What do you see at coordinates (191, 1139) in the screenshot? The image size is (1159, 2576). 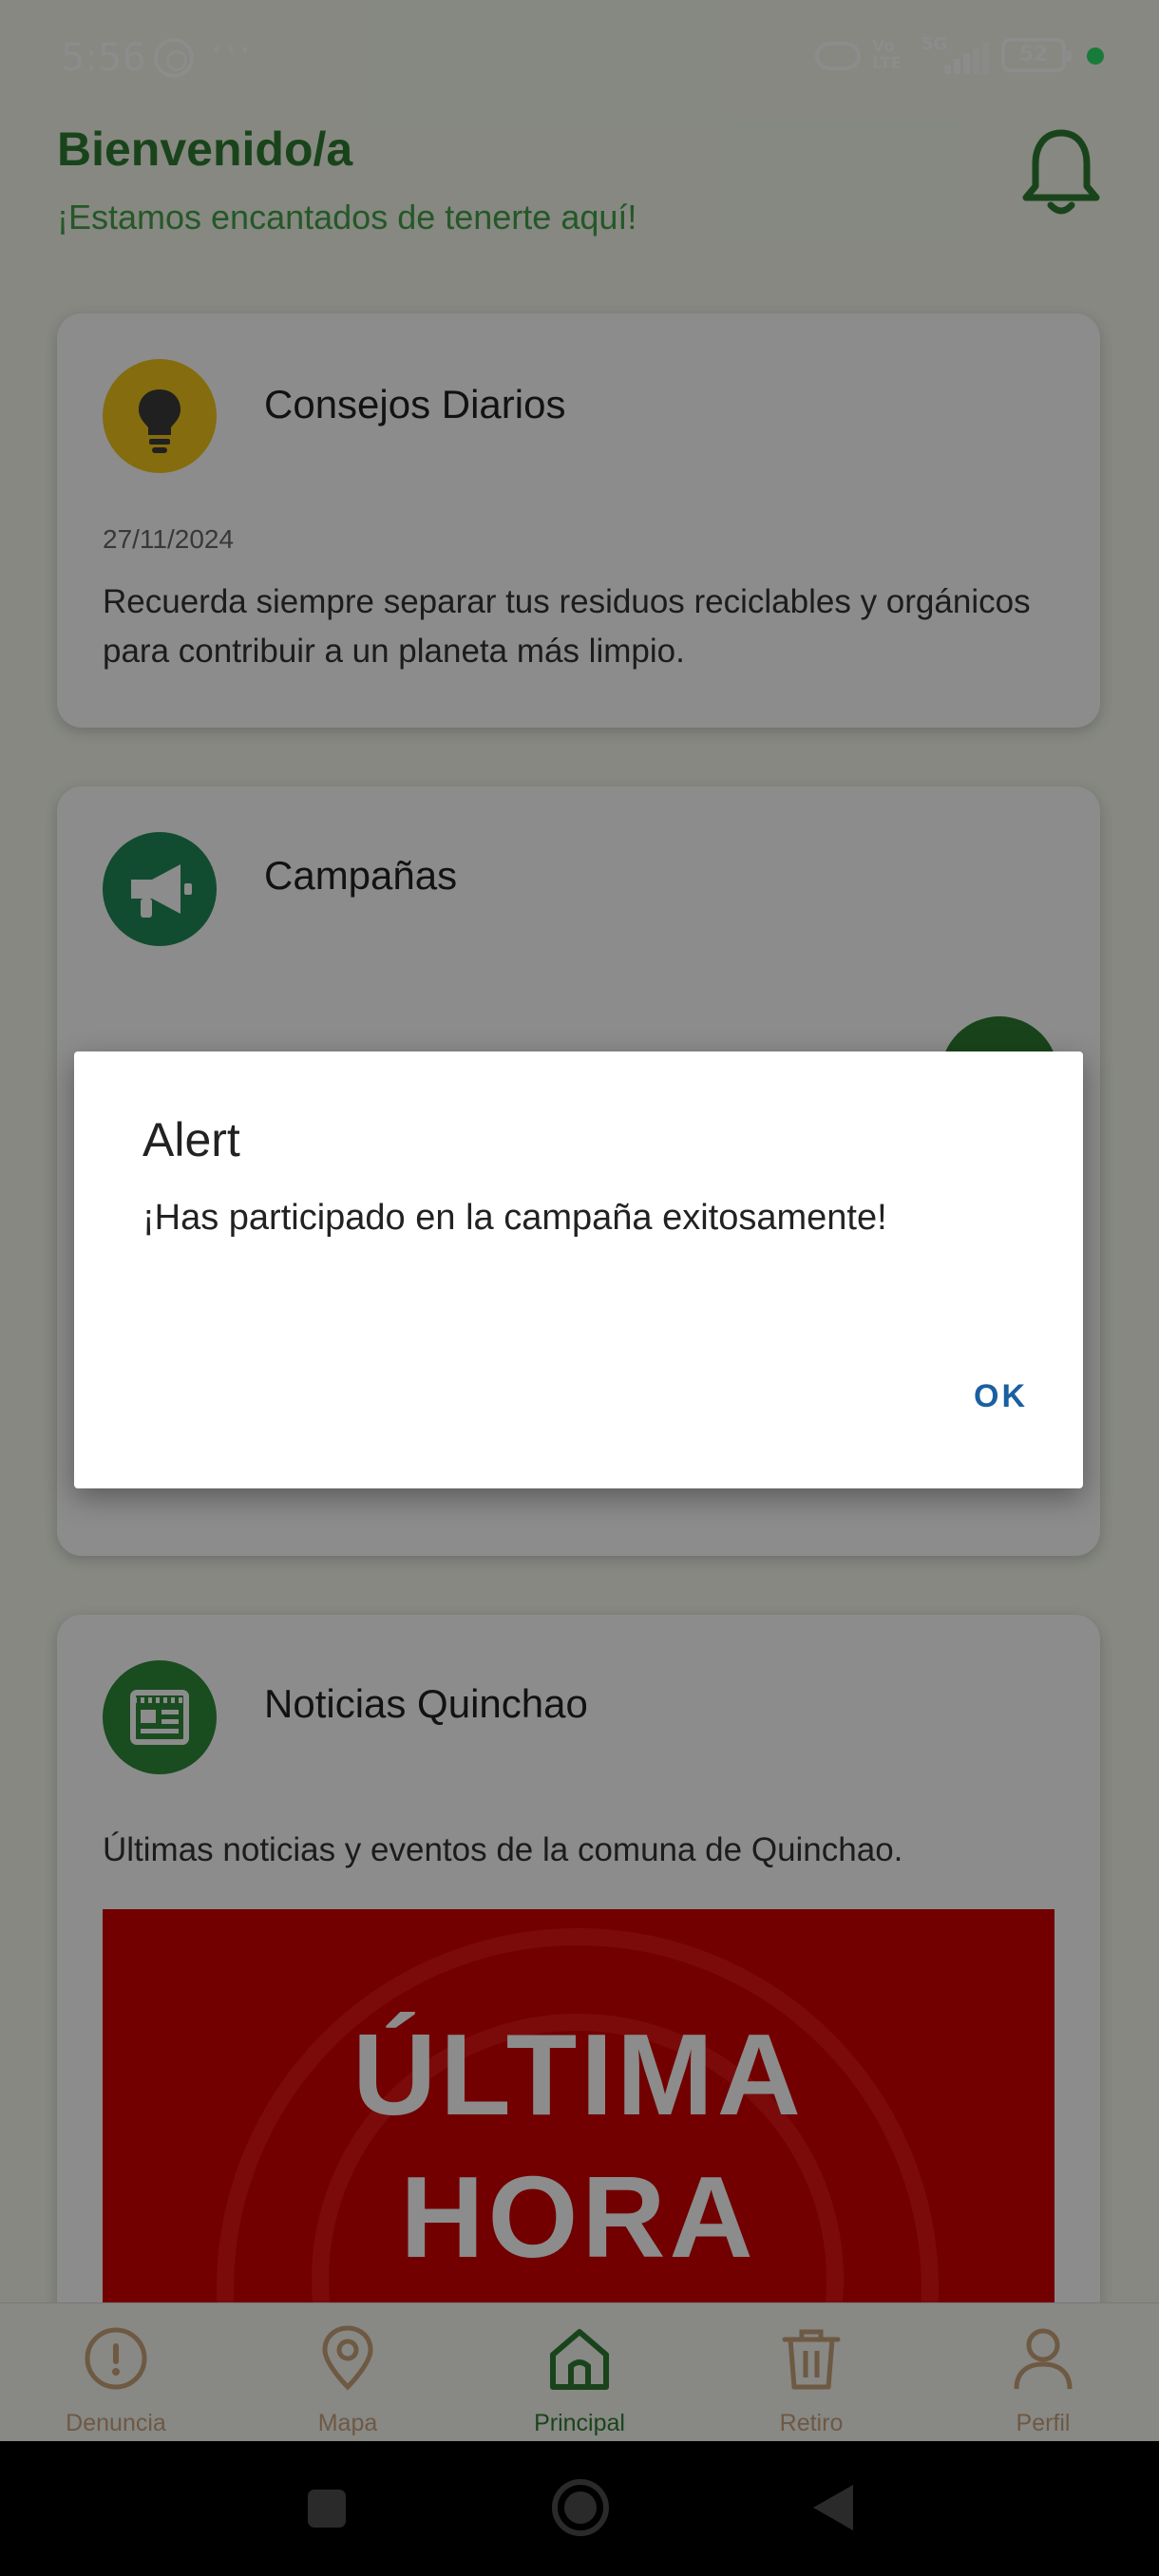 I see `dialog-title: Alert` at bounding box center [191, 1139].